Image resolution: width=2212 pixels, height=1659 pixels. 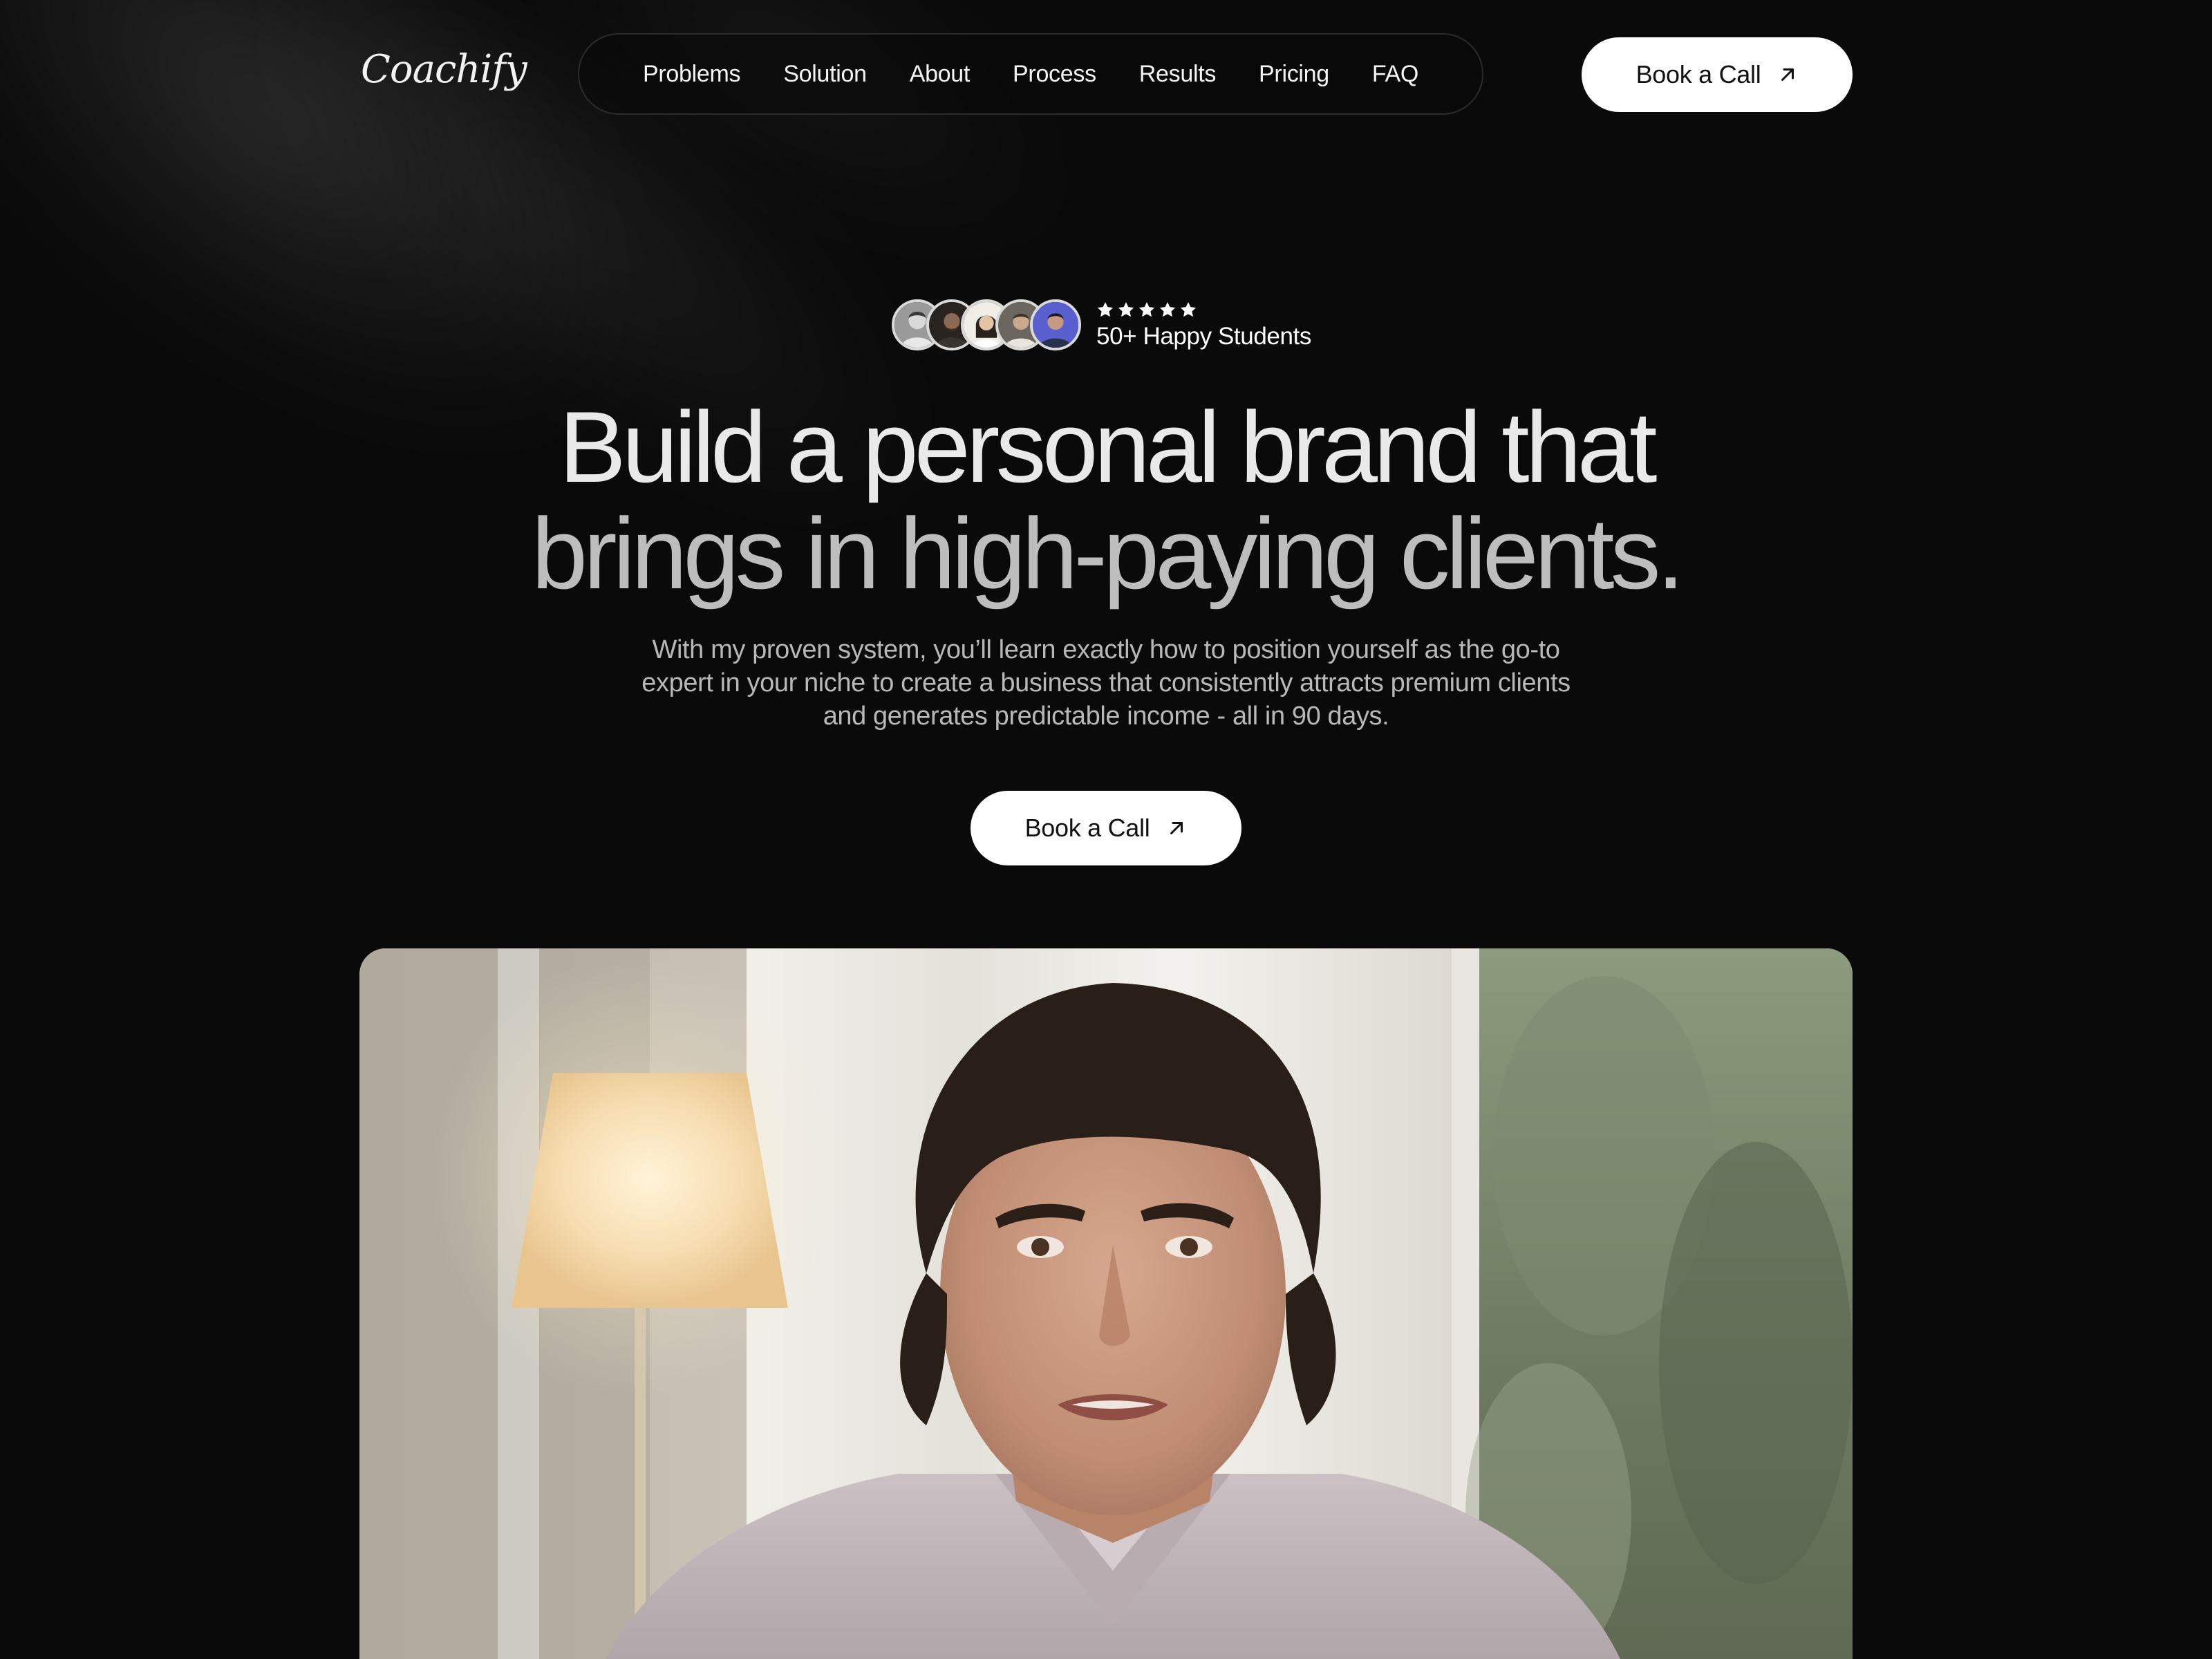 I want to click on header-book-call-button: Book a Call, so click(x=1718, y=74).